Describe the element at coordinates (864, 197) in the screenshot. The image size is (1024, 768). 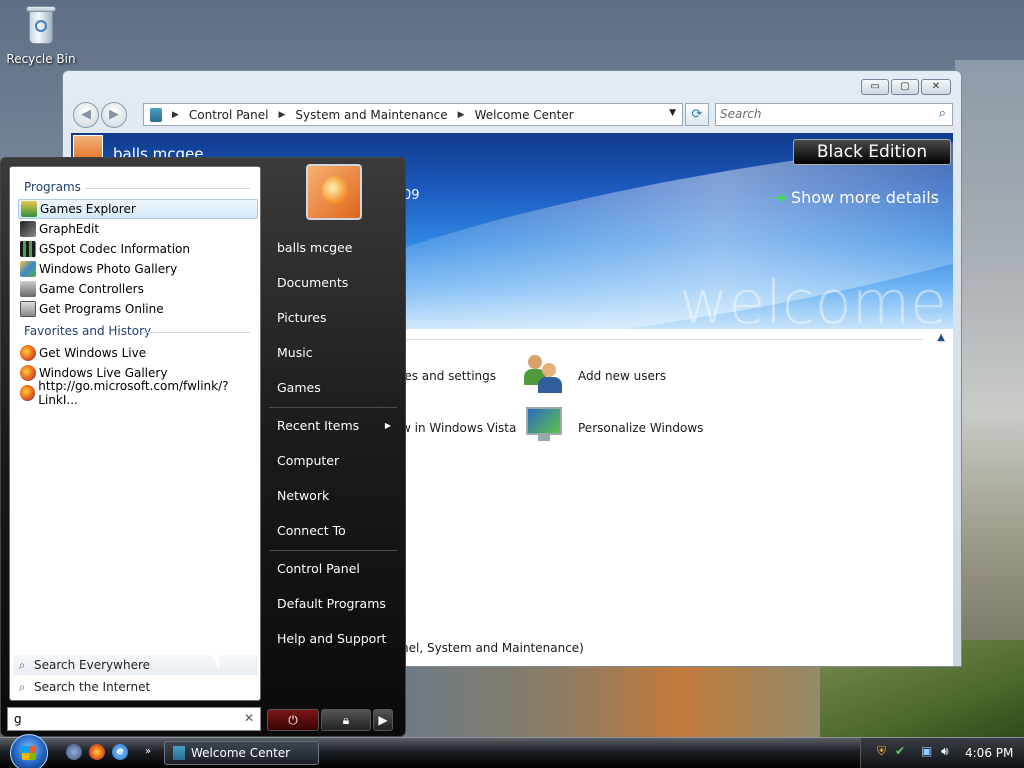
I see `show-more-label: Show more details` at that location.